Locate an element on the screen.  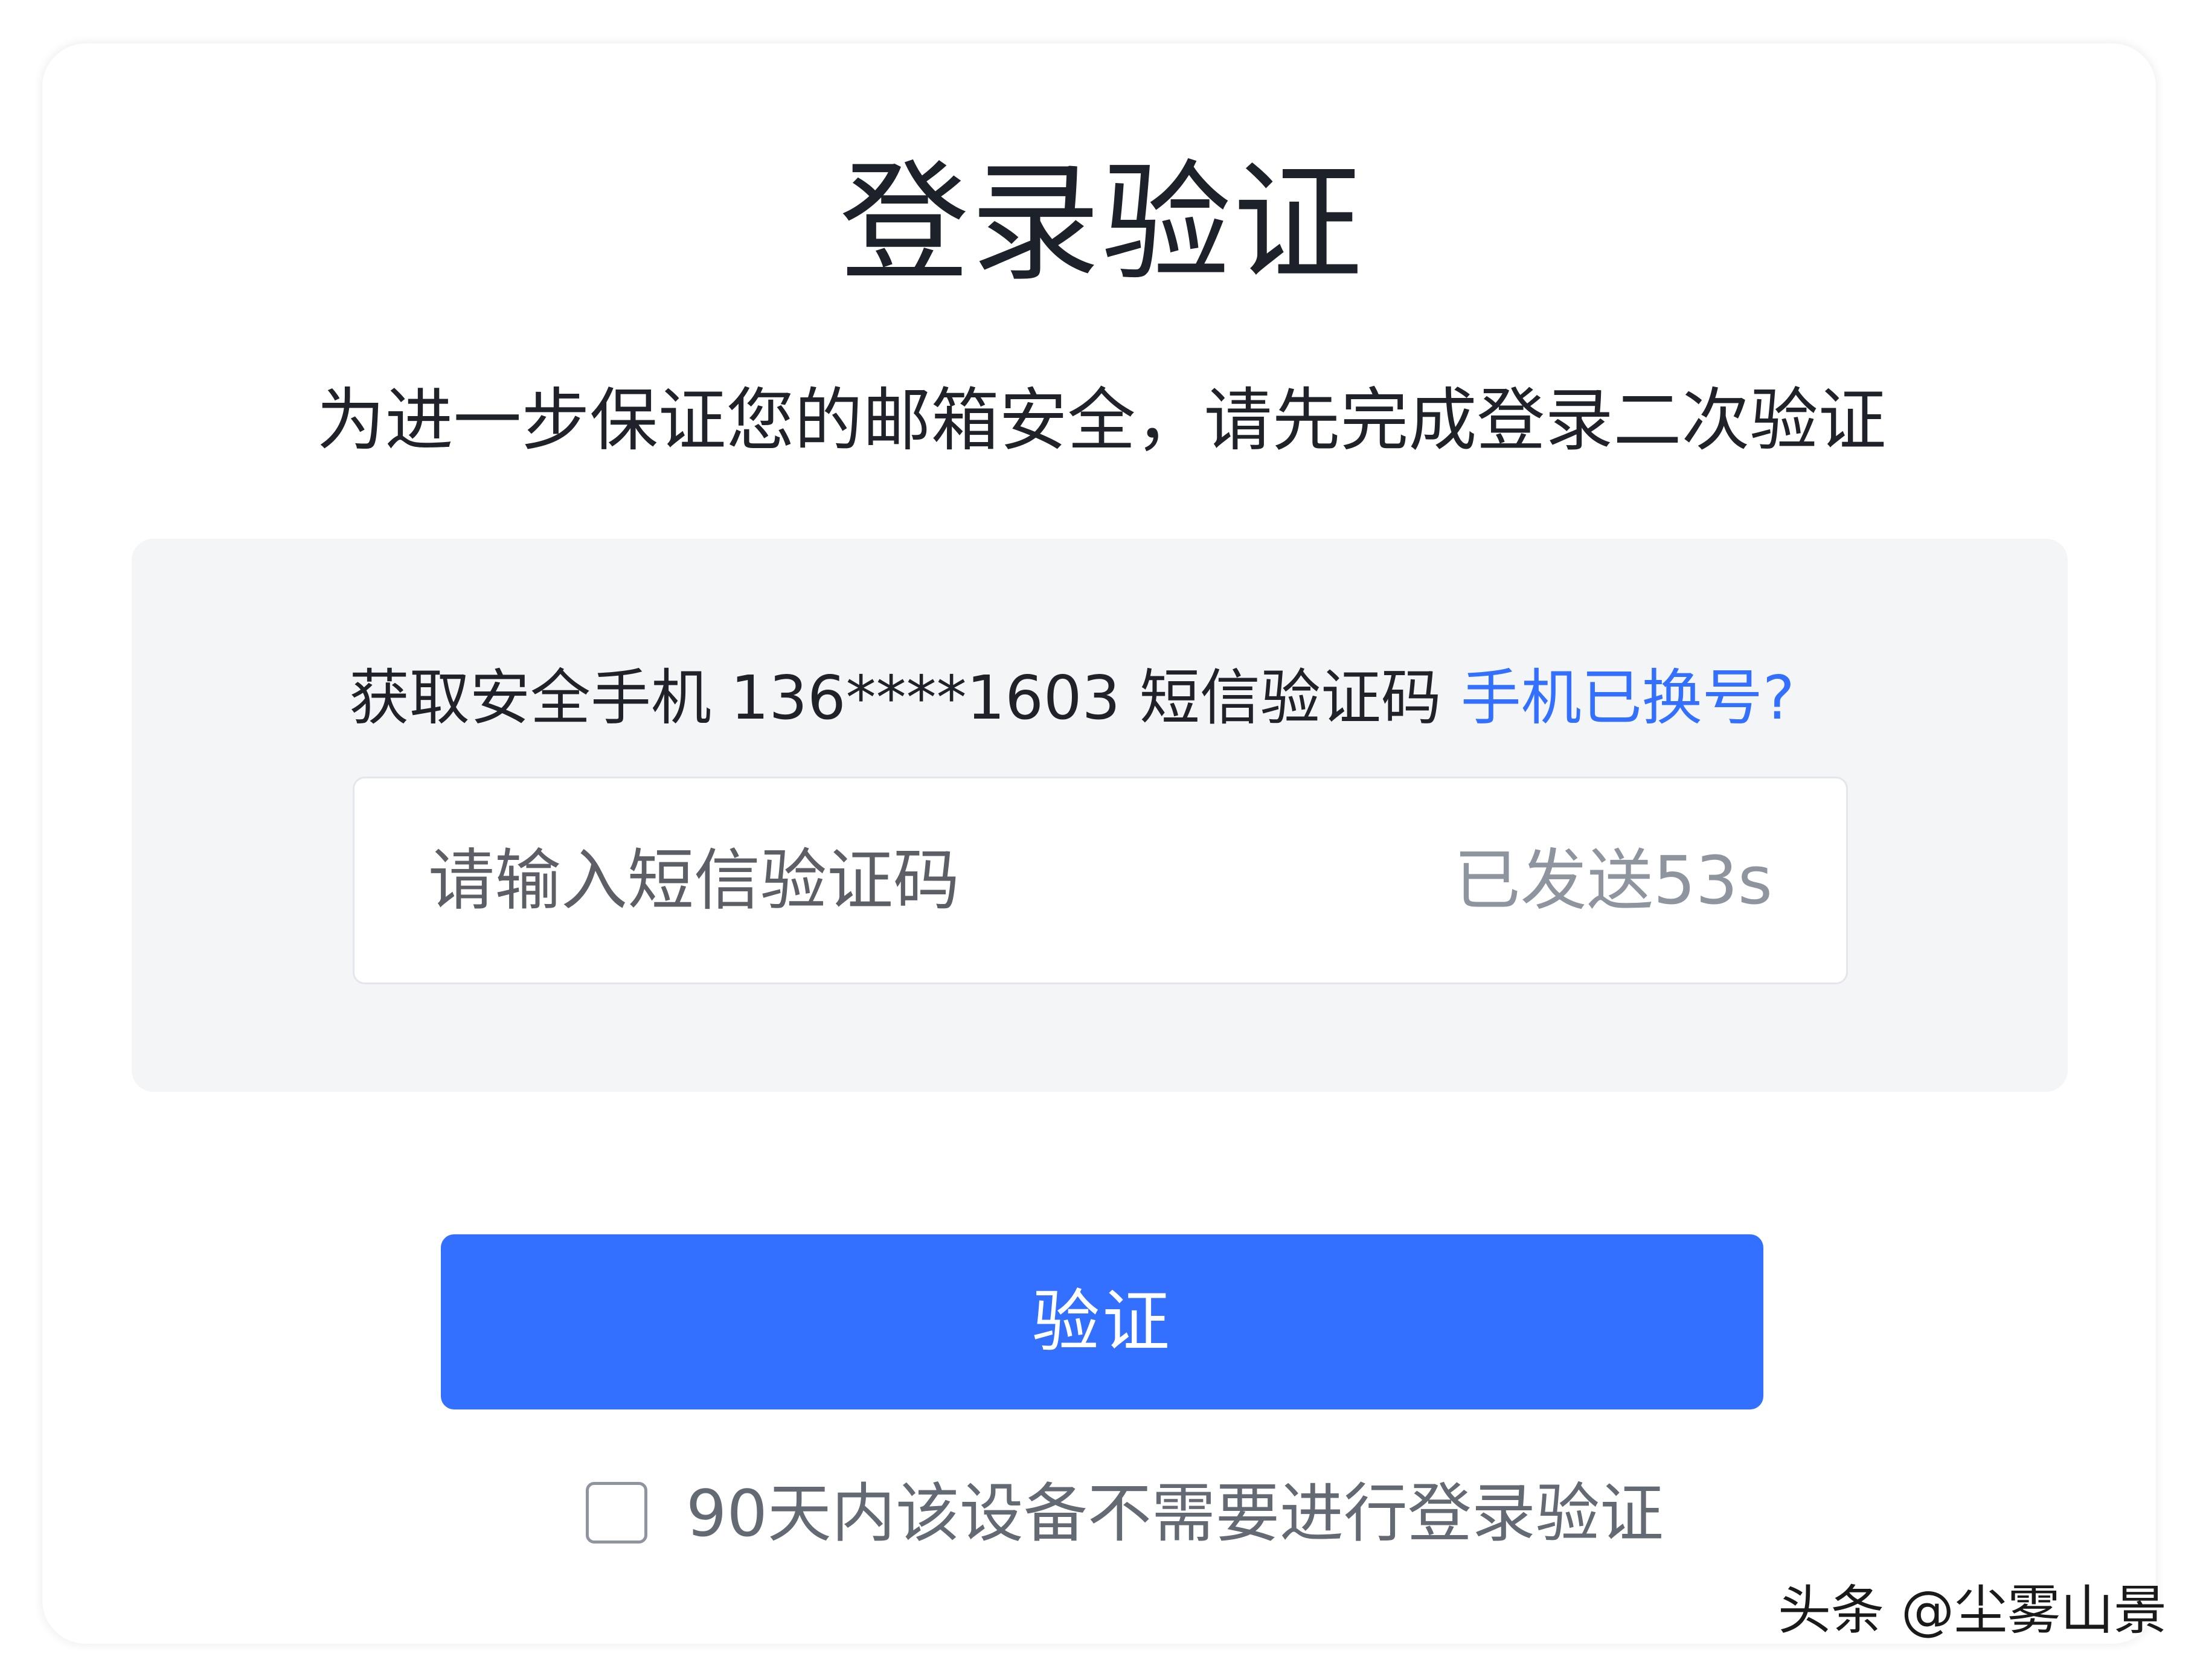
remember-device-label: 90天内该设备不需要进行登录验证 is located at coordinates (1175, 1514).